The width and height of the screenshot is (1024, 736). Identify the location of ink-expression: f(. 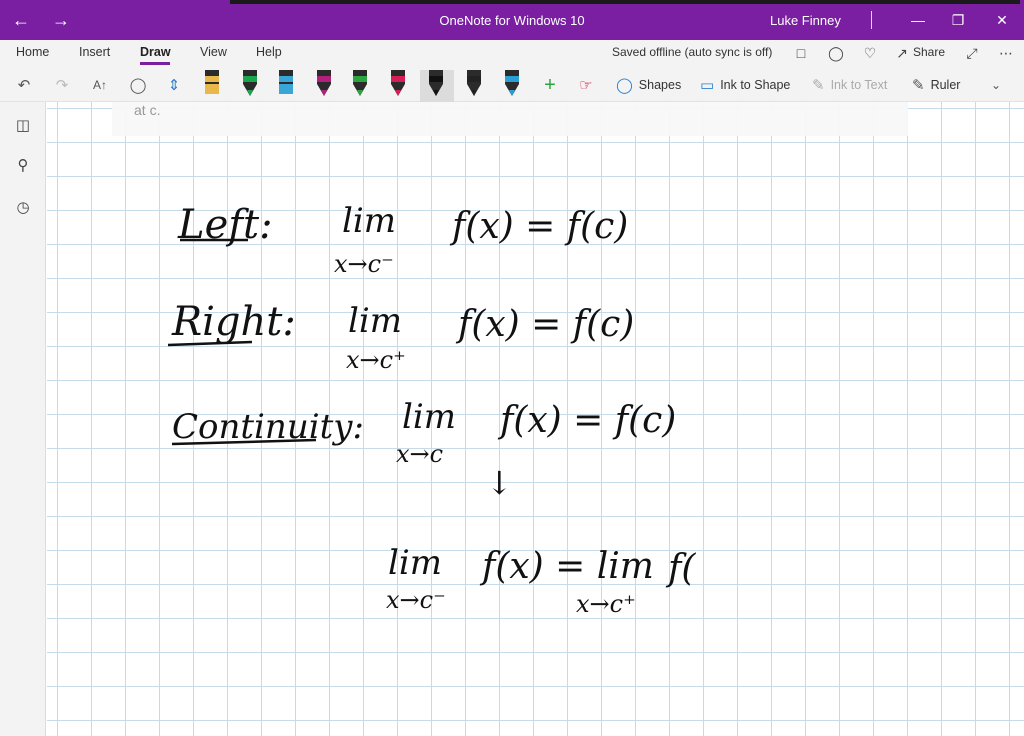
(680, 568).